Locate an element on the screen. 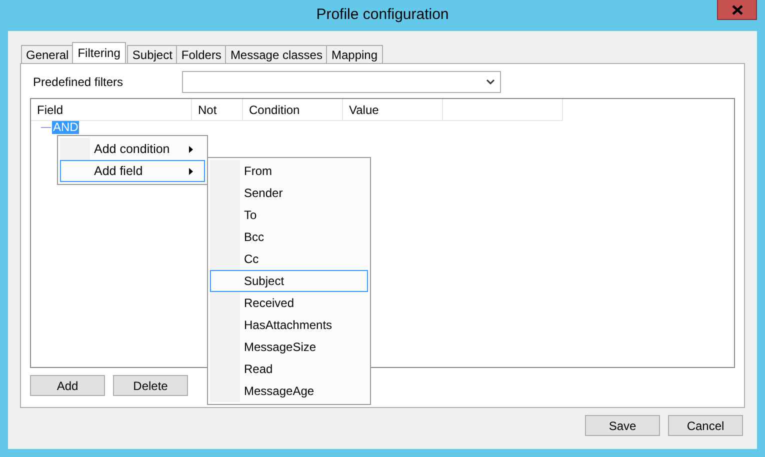 The height and width of the screenshot is (457, 765). delete-button: Delete is located at coordinates (150, 385).